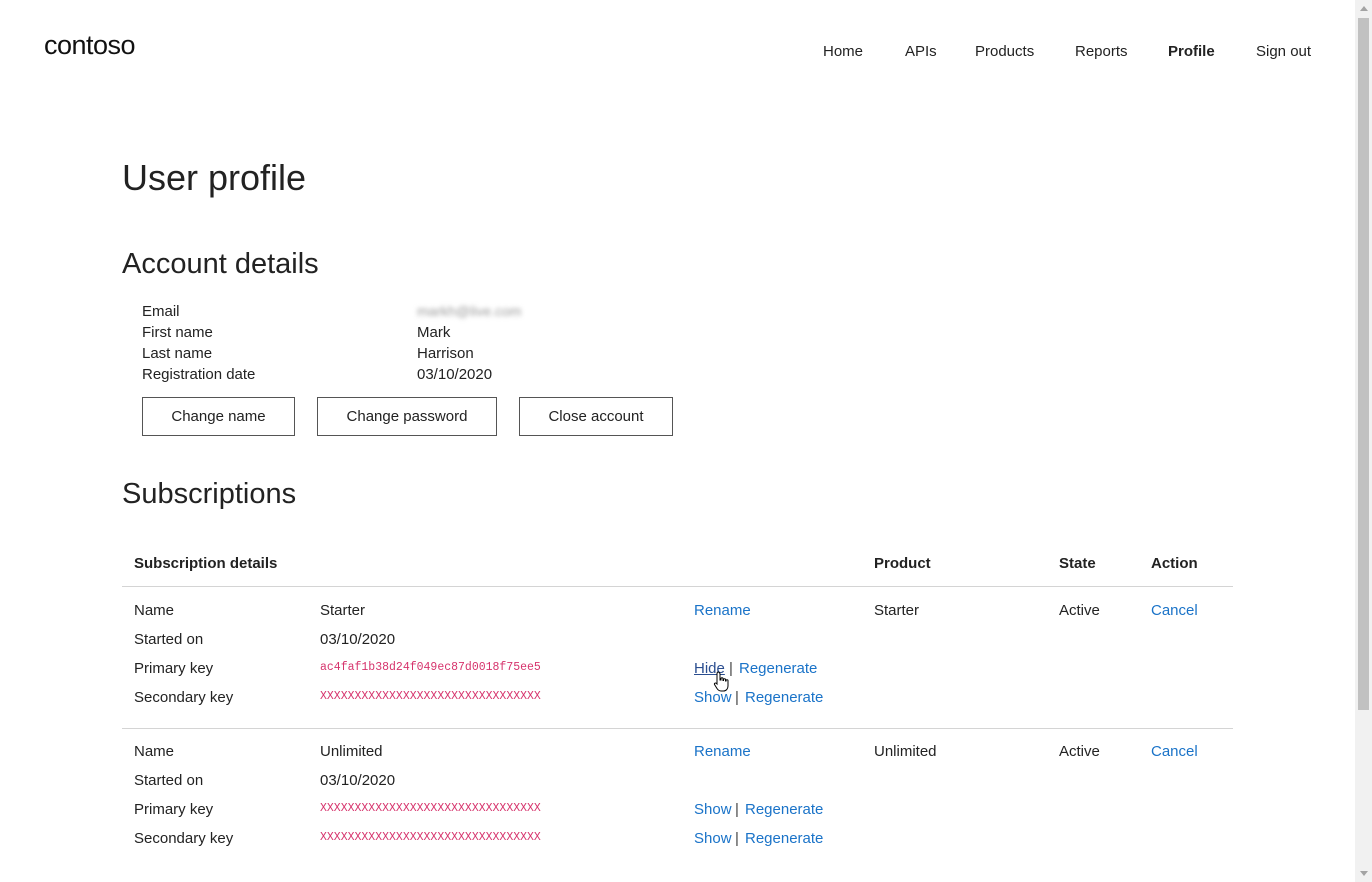  What do you see at coordinates (218, 416) in the screenshot?
I see `change-name-button: Change name` at bounding box center [218, 416].